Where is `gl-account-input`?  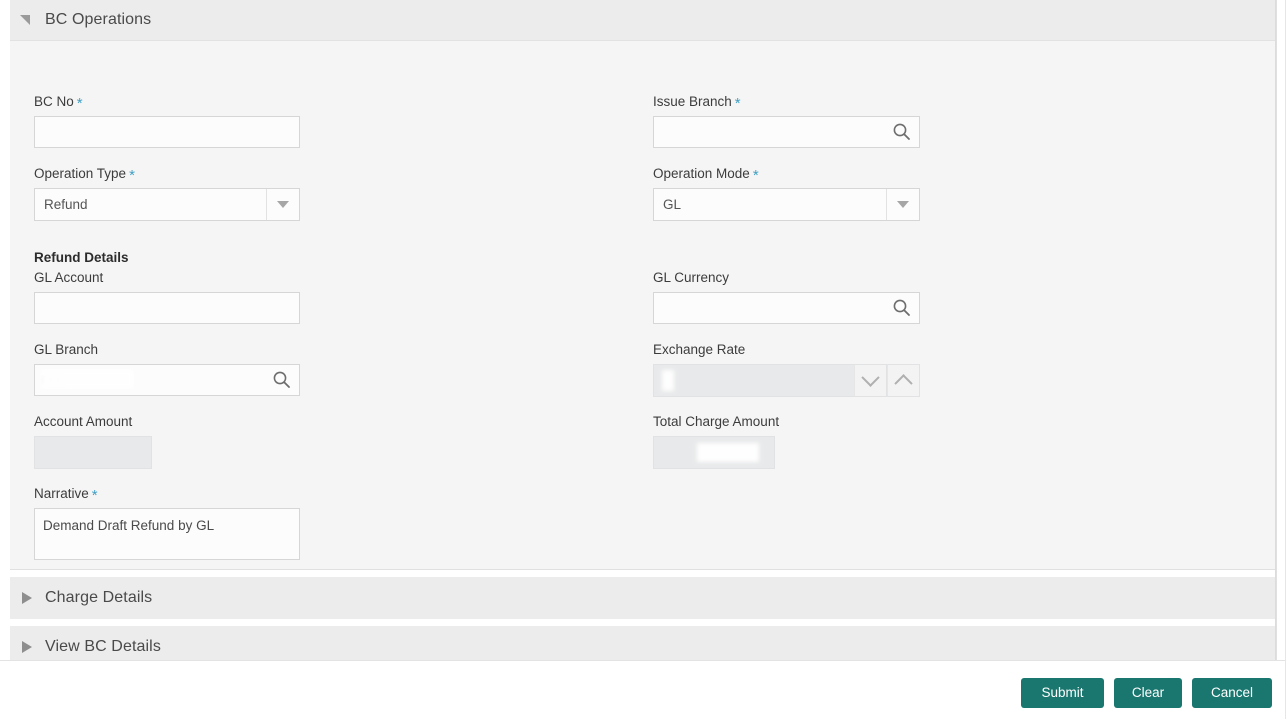
gl-account-input is located at coordinates (167, 308).